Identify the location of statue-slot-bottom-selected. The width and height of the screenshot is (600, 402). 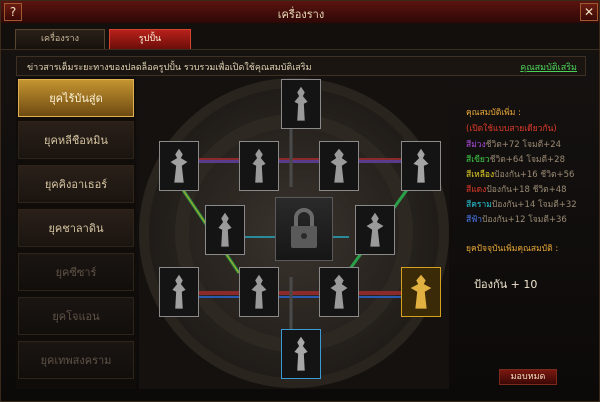
(301, 354).